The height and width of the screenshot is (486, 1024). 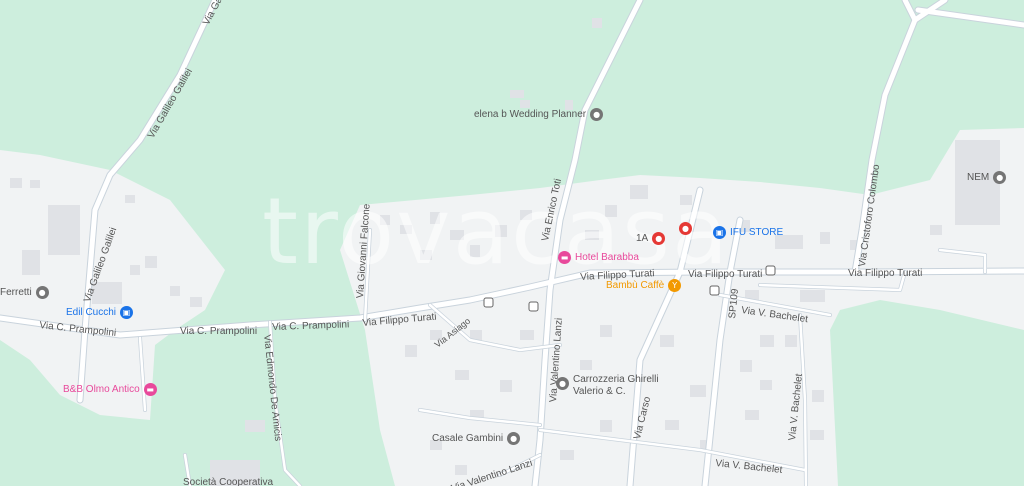 What do you see at coordinates (651, 238) in the screenshot?
I see `poi-marker-1a: 1A ●` at bounding box center [651, 238].